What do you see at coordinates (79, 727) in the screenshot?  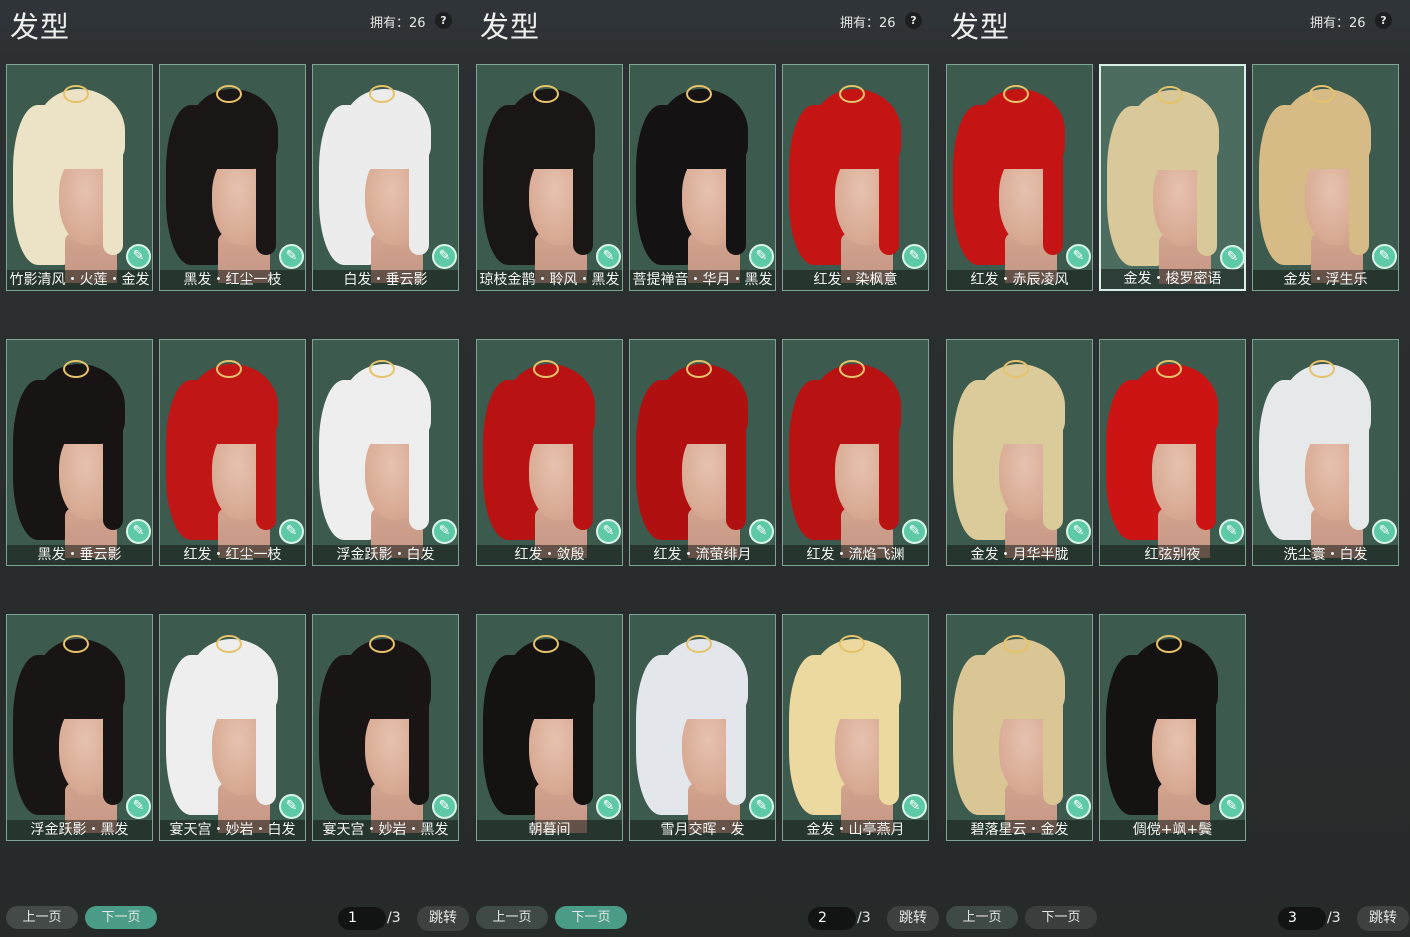 I see `hairstyle-card: ✎ 浮金跃影・黑发` at bounding box center [79, 727].